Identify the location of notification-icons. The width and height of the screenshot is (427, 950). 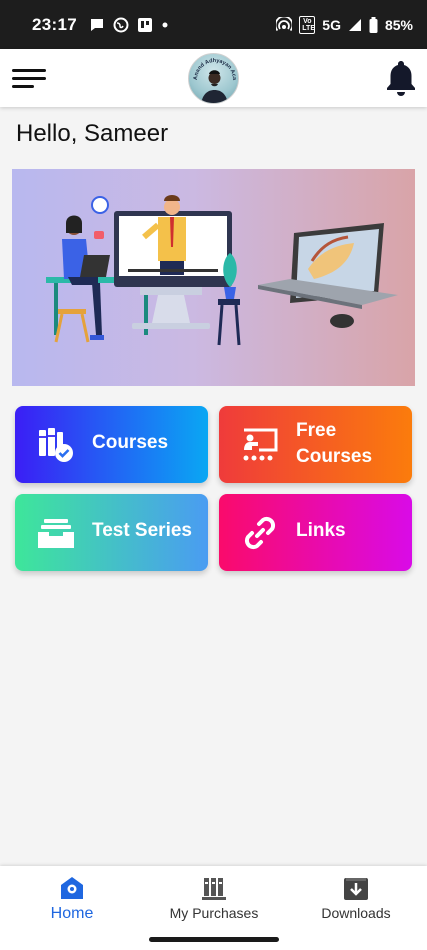
(129, 25).